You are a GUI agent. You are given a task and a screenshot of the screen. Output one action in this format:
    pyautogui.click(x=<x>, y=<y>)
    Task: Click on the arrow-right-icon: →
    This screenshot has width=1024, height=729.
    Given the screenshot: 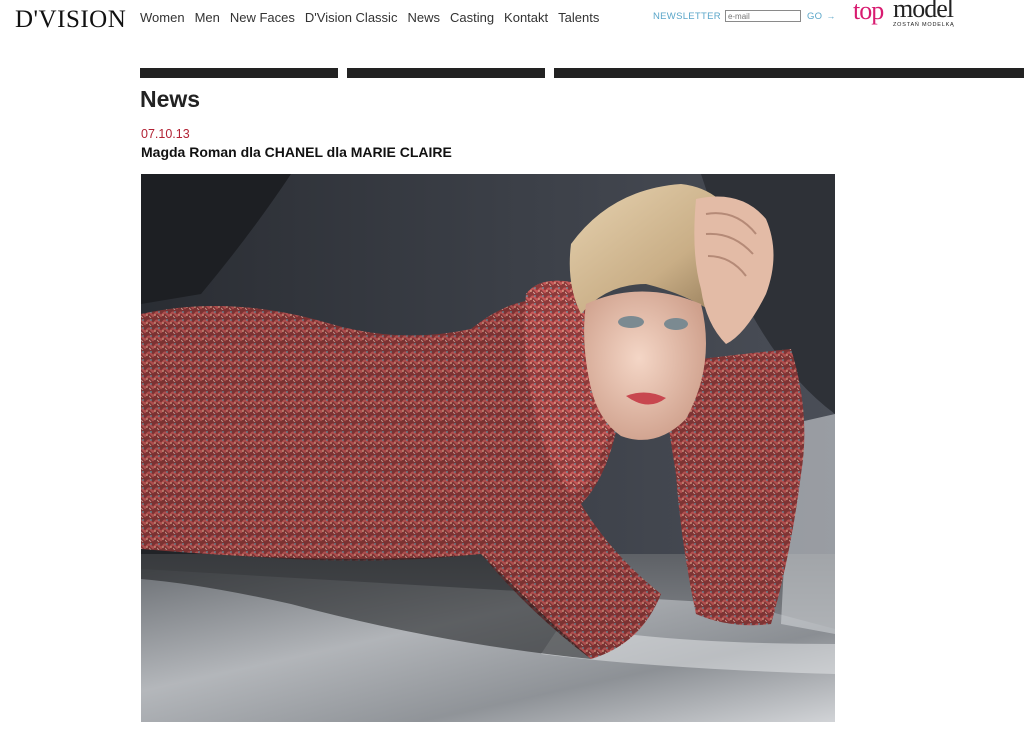 What is the action you would take?
    pyautogui.click(x=830, y=16)
    